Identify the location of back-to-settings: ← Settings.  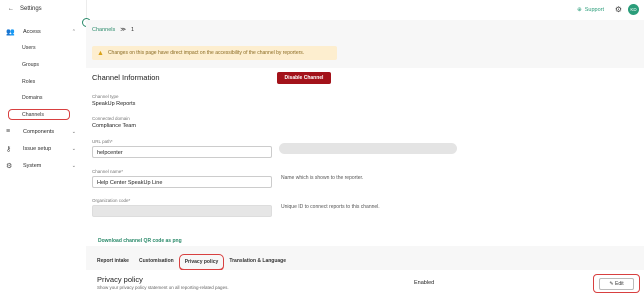
(25, 9).